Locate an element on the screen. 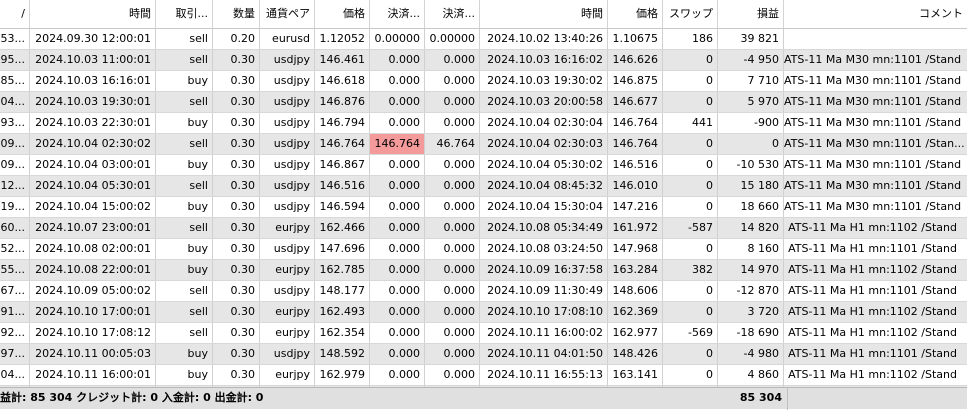  header-col-close-time: 時間 is located at coordinates (544, 14).